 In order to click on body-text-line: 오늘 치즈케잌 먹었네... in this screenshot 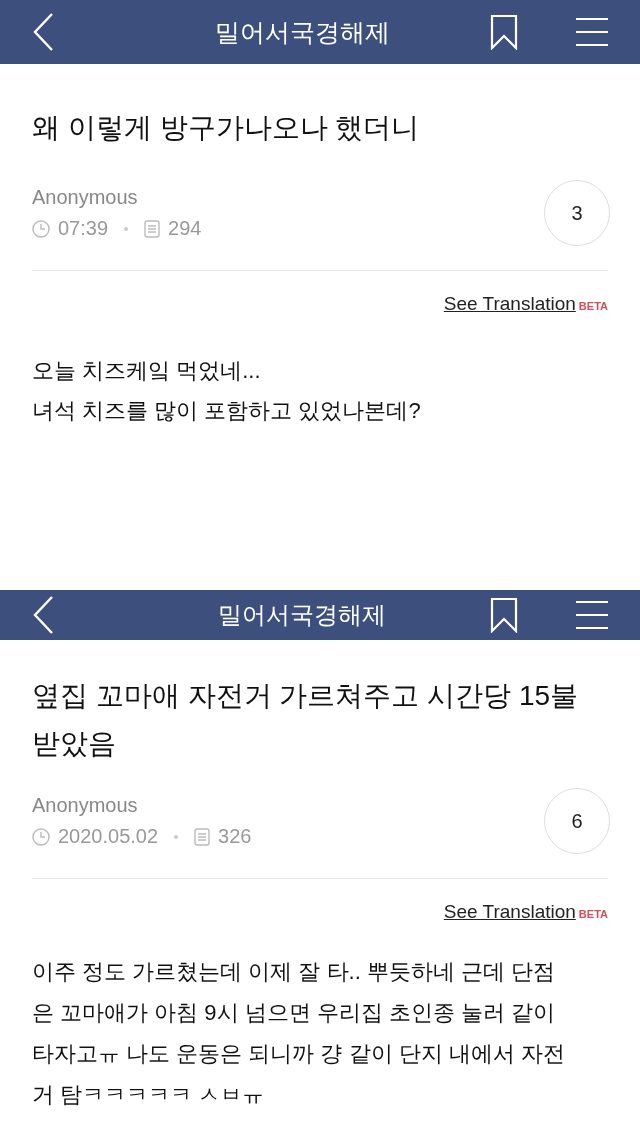, I will do `click(147, 371)`.